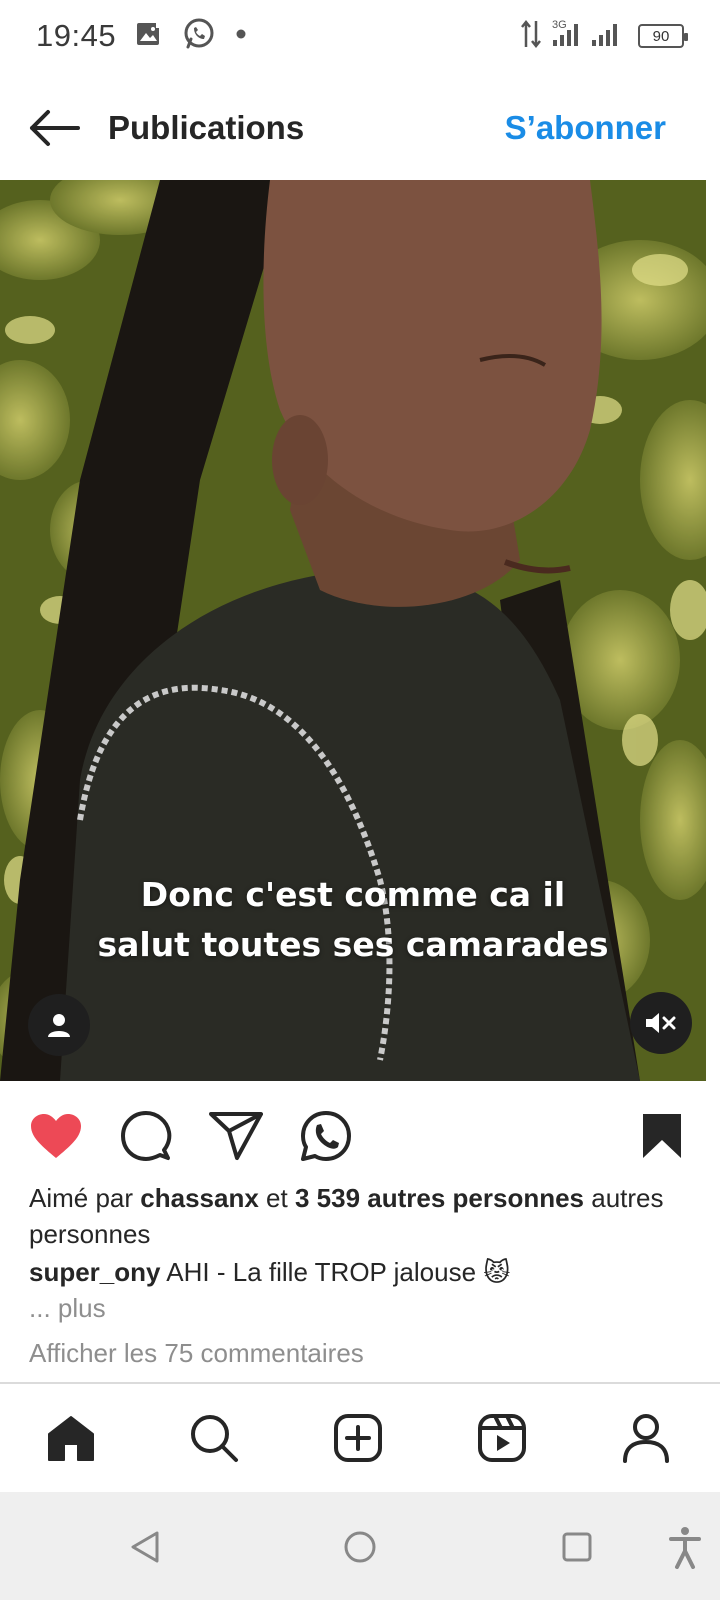  Describe the element at coordinates (206, 127) in the screenshot. I see `page-title: Publications` at that location.